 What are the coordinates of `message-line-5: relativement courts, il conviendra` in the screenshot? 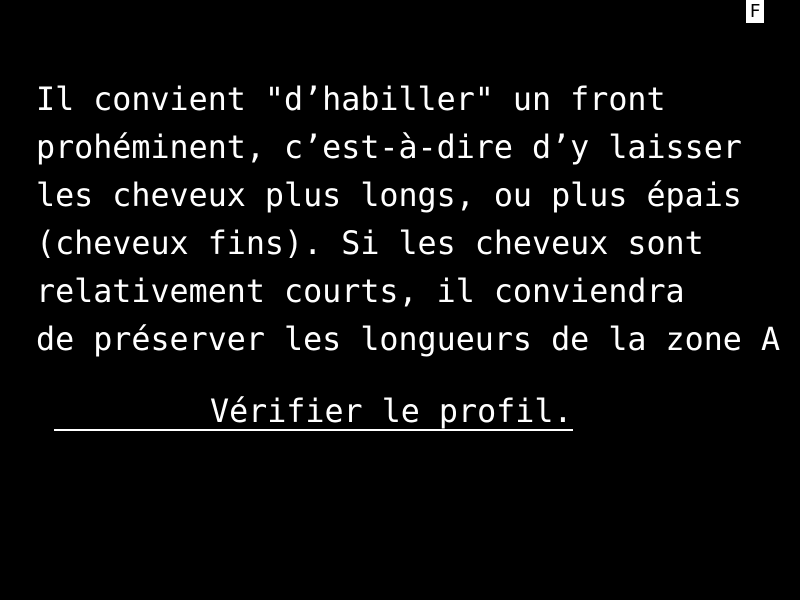 It's located at (360, 292).